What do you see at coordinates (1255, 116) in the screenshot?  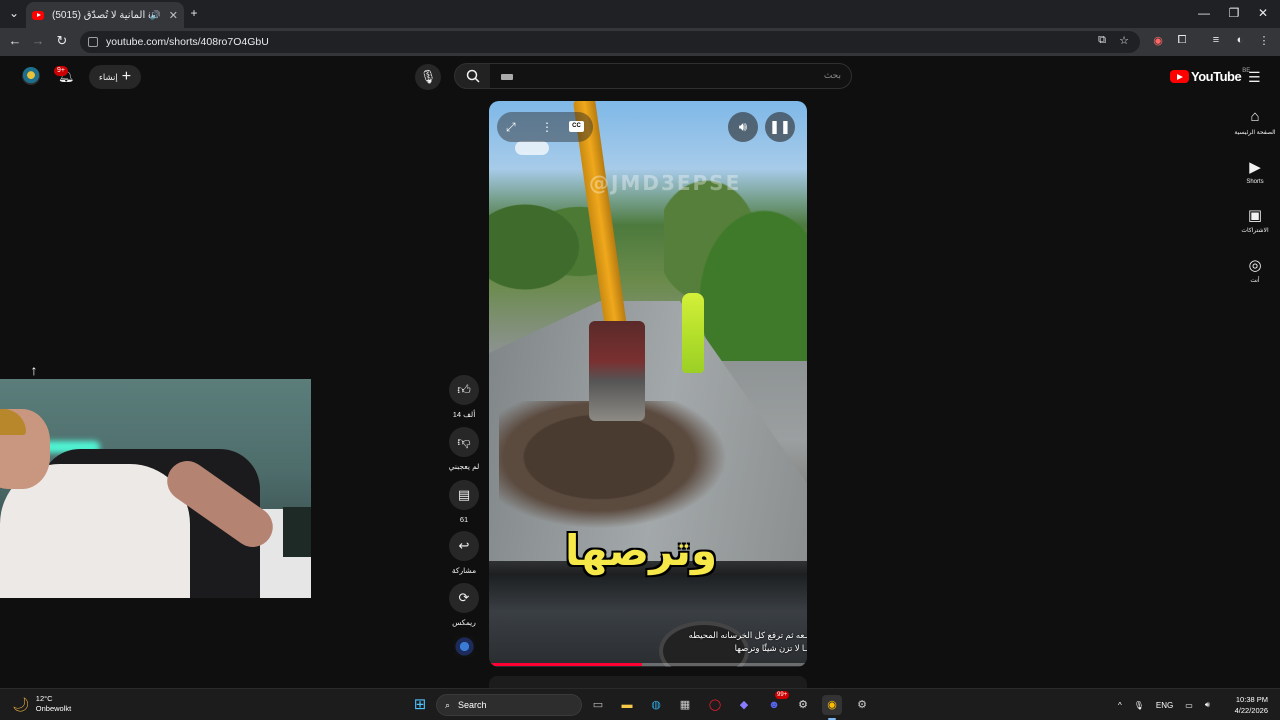 I see `home-icon: ⌂` at bounding box center [1255, 116].